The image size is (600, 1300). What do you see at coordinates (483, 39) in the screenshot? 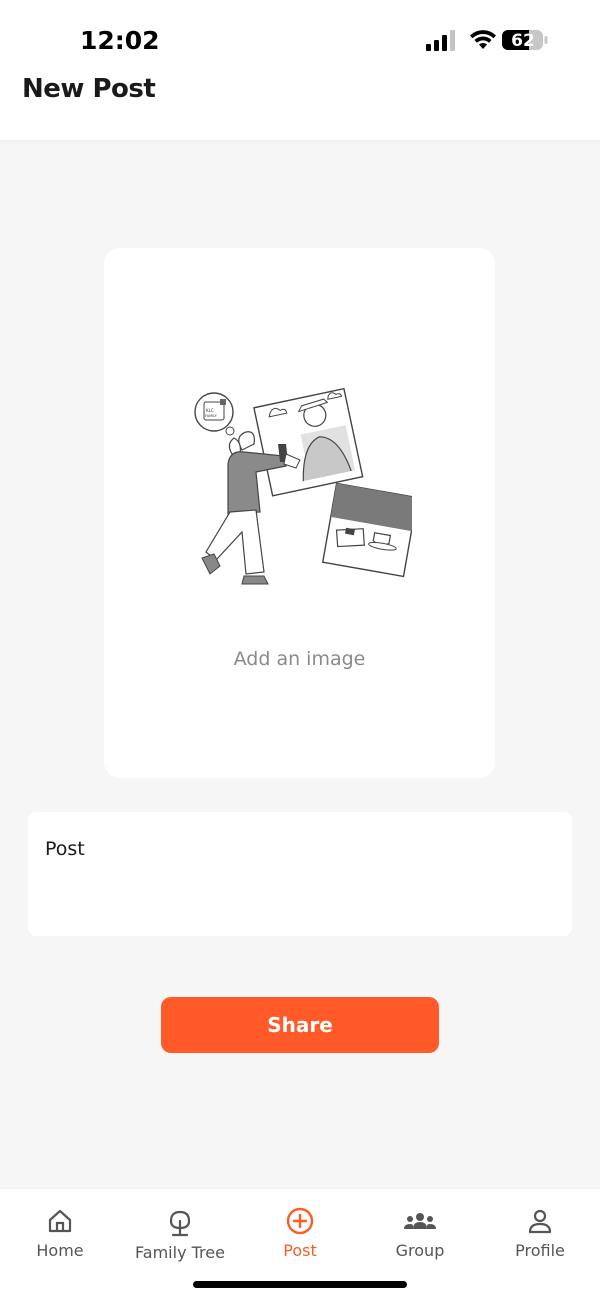
I see `wifi-icon` at bounding box center [483, 39].